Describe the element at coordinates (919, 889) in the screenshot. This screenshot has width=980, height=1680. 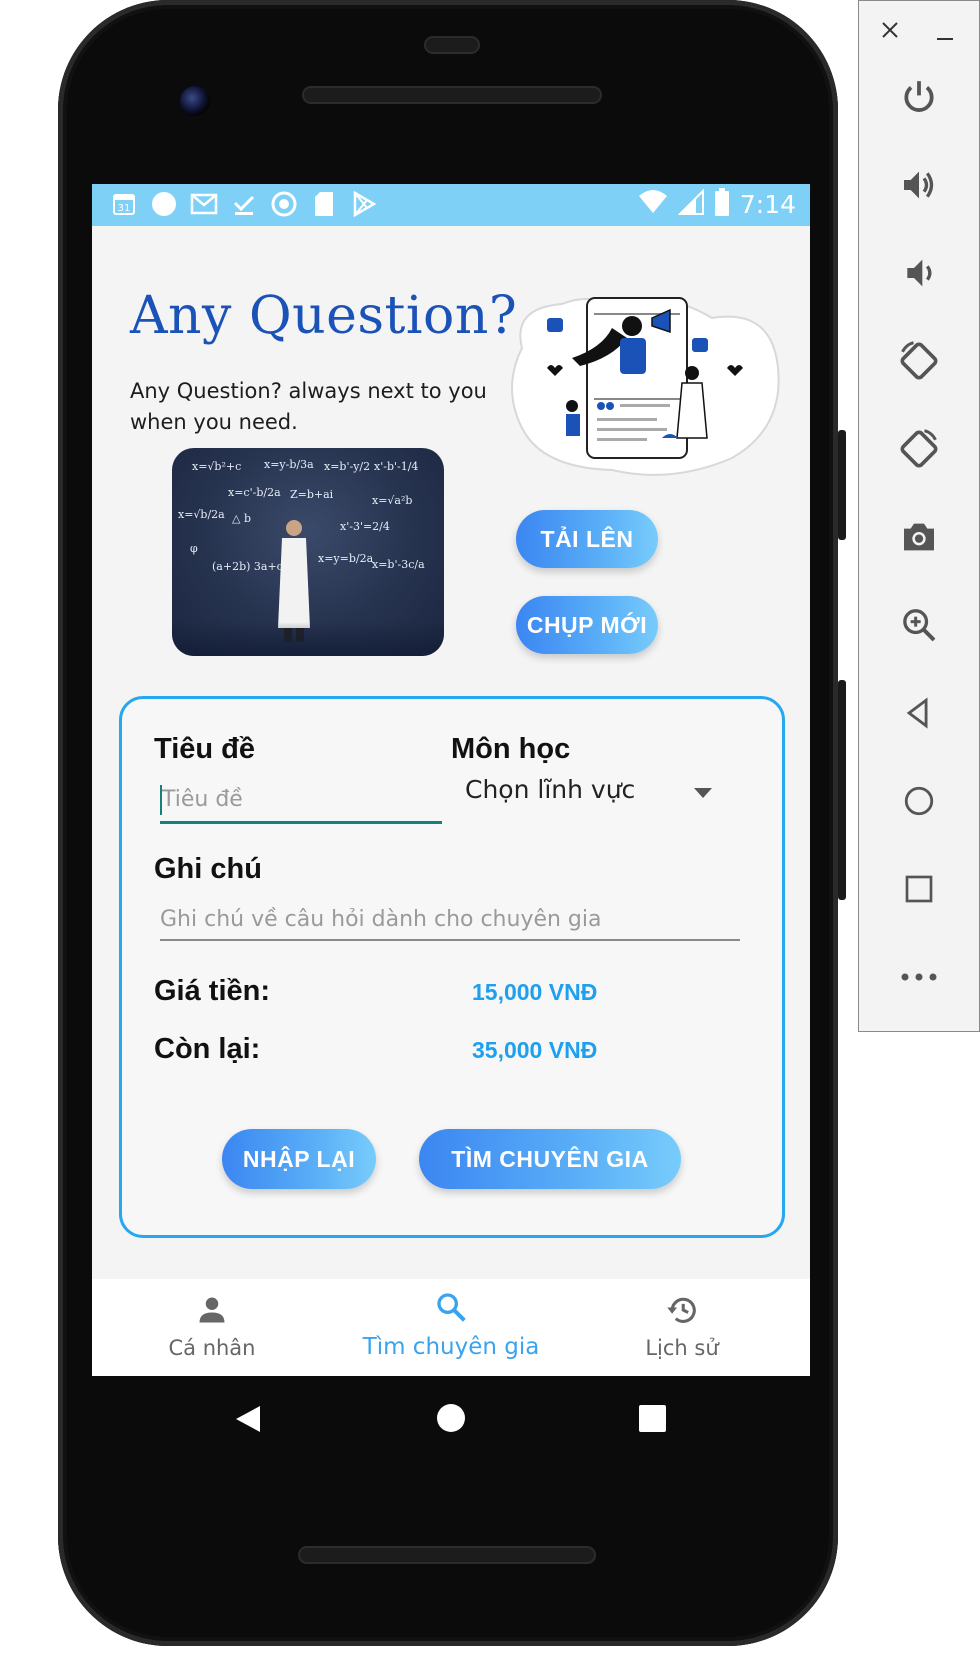
I see `overview-icon` at that location.